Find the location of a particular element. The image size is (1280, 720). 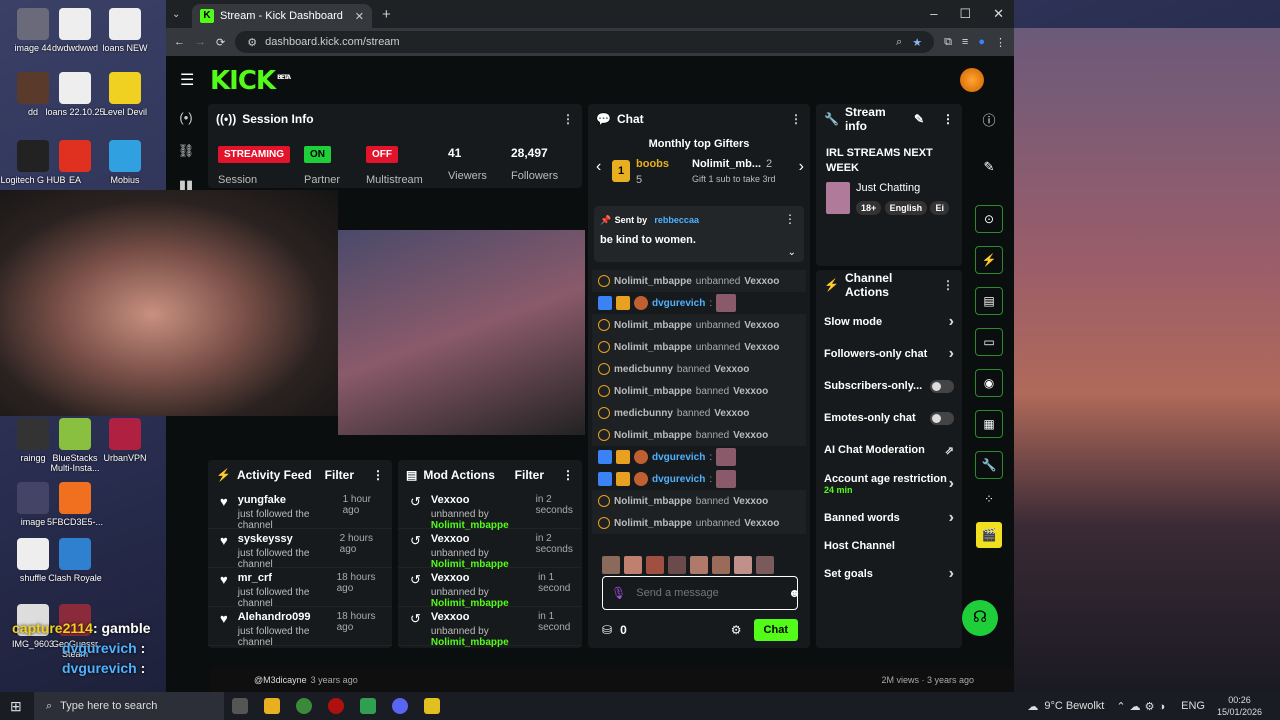

category-name: Just Chatting is located at coordinates (902, 188).